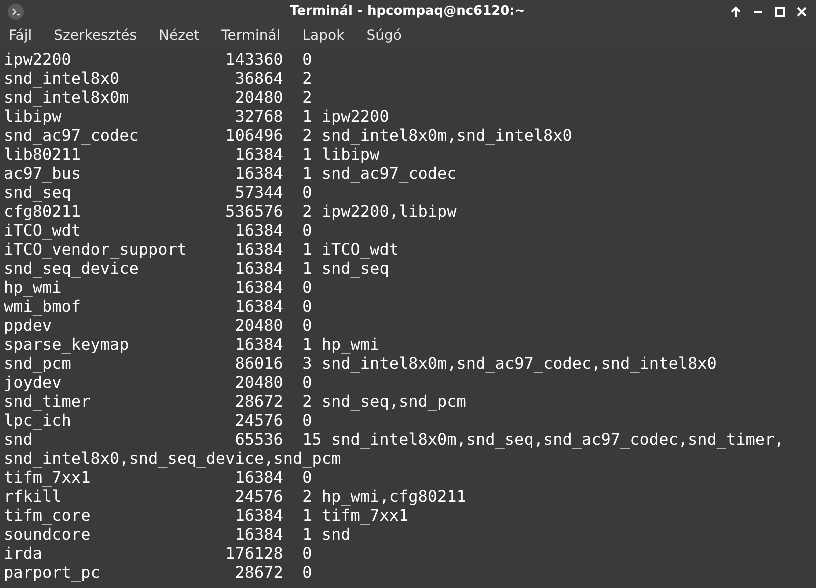 Image resolution: width=816 pixels, height=588 pixels. Describe the element at coordinates (235, 496) in the screenshot. I see `terminal-line: rfkill 24576 2 hp_wmi,cfg80211` at that location.